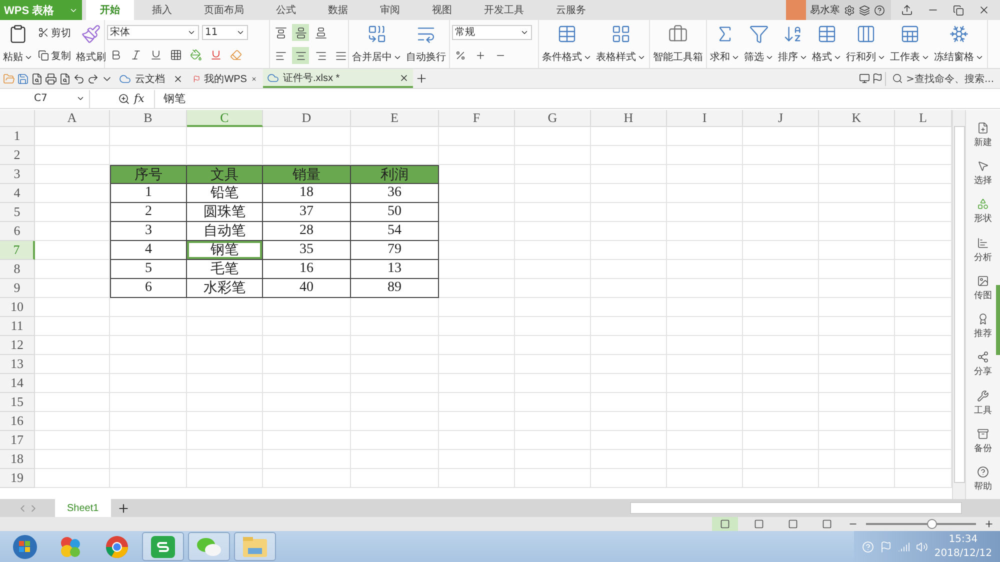  I want to click on column-header: E, so click(395, 118).